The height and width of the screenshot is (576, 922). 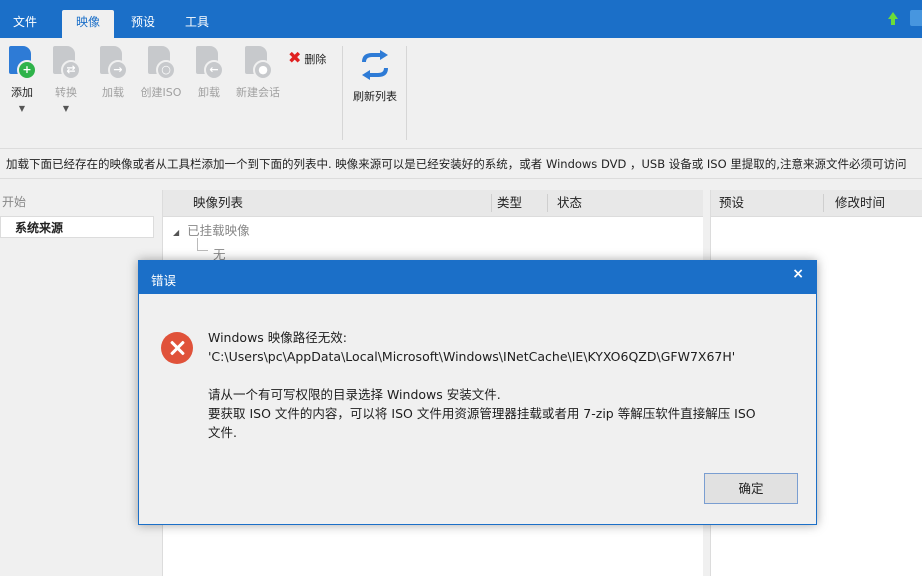 I want to click on left-panel-header: 开始, so click(x=14, y=202).